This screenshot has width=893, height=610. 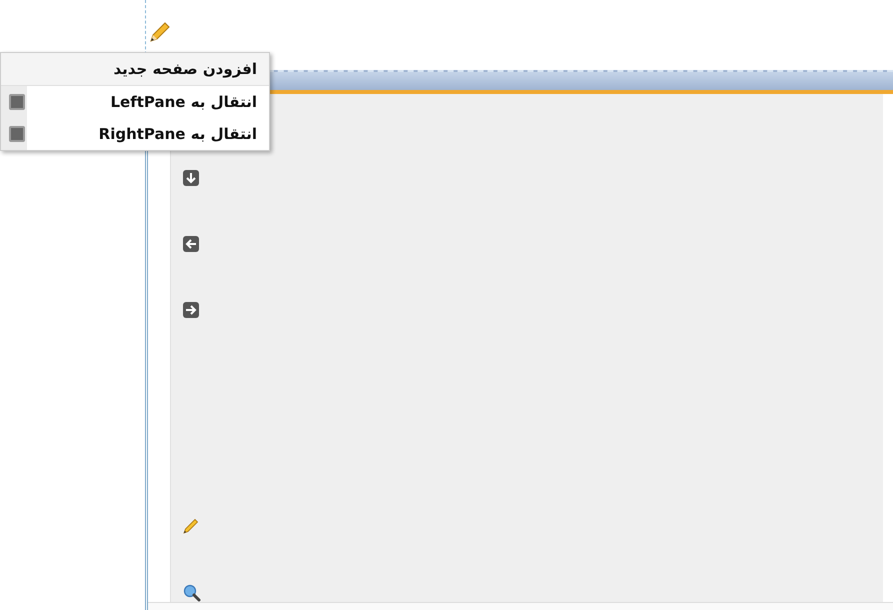 What do you see at coordinates (191, 244) in the screenshot?
I see `left-arrow-icon` at bounding box center [191, 244].